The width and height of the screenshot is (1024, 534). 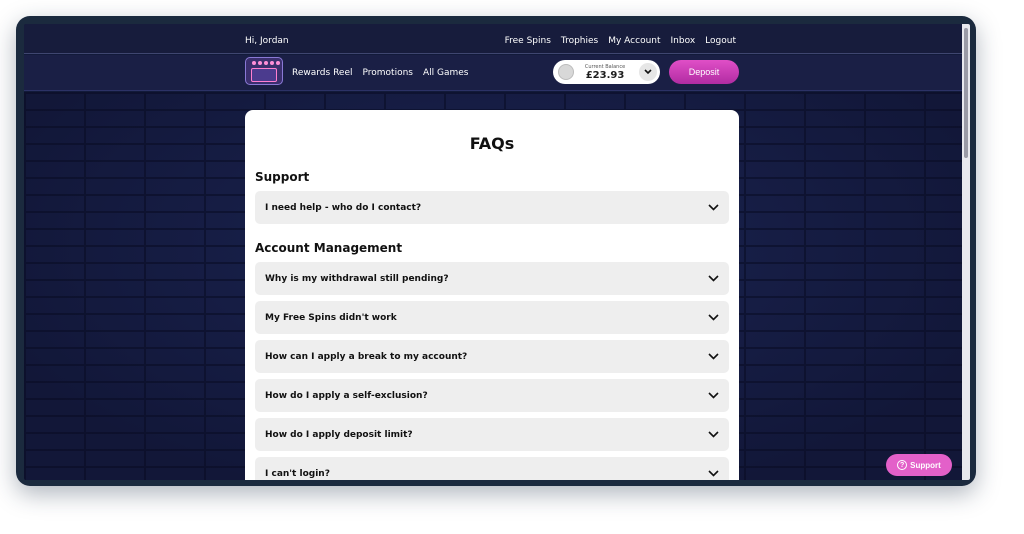 What do you see at coordinates (966, 93) in the screenshot?
I see `scrollbar-thumb` at bounding box center [966, 93].